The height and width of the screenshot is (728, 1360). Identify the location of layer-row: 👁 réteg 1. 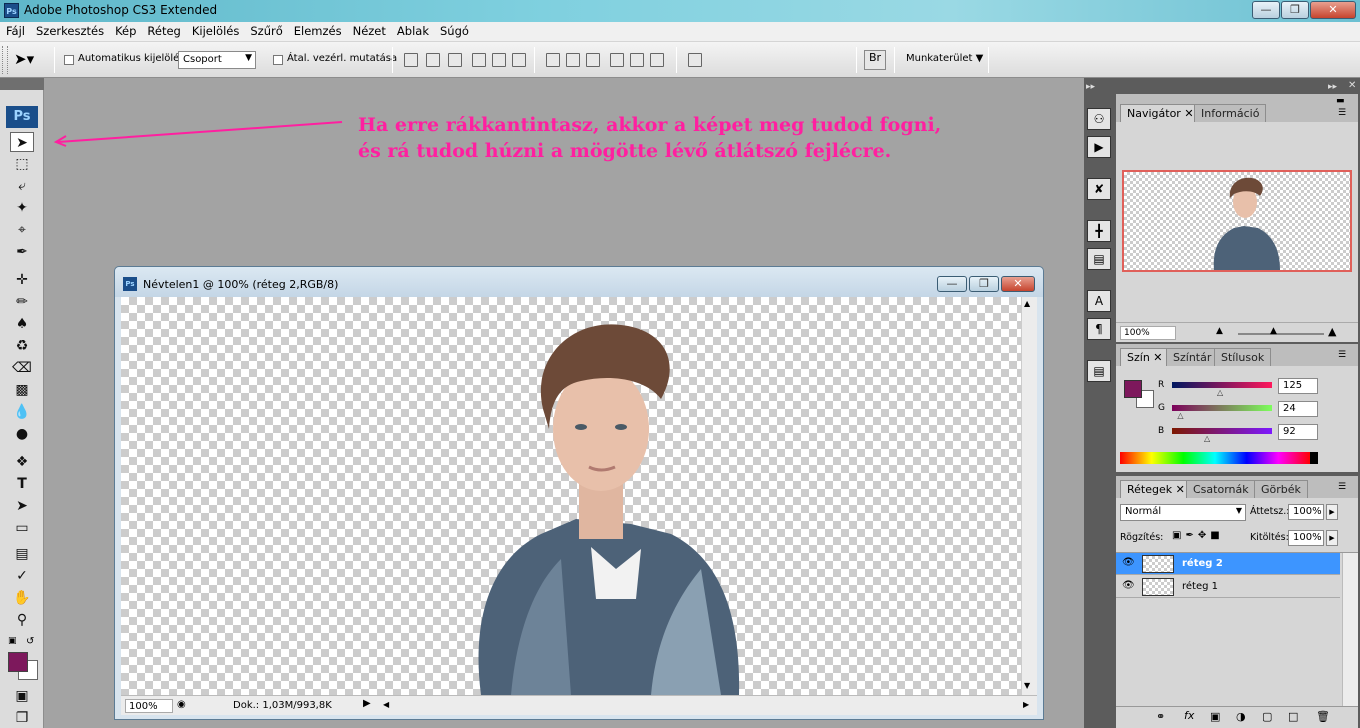
(1228, 587).